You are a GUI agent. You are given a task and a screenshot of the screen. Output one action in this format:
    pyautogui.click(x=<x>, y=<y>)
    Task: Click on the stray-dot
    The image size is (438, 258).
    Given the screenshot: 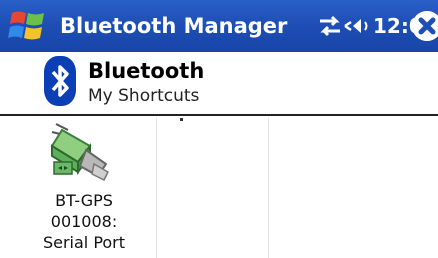 What is the action you would take?
    pyautogui.click(x=181, y=119)
    